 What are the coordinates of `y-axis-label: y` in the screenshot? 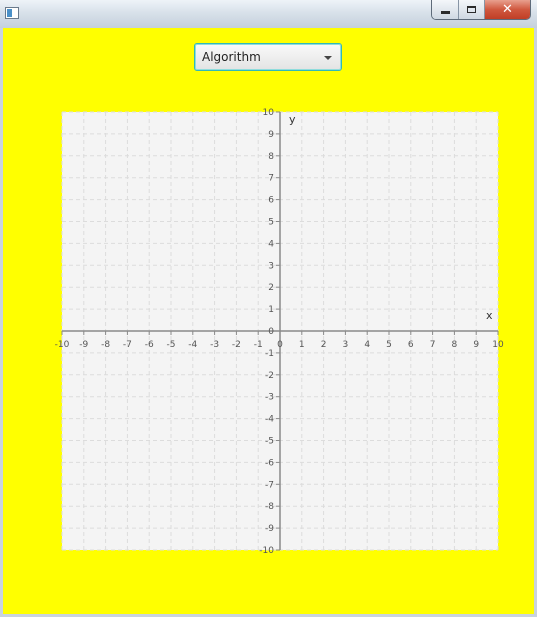 It's located at (292, 119).